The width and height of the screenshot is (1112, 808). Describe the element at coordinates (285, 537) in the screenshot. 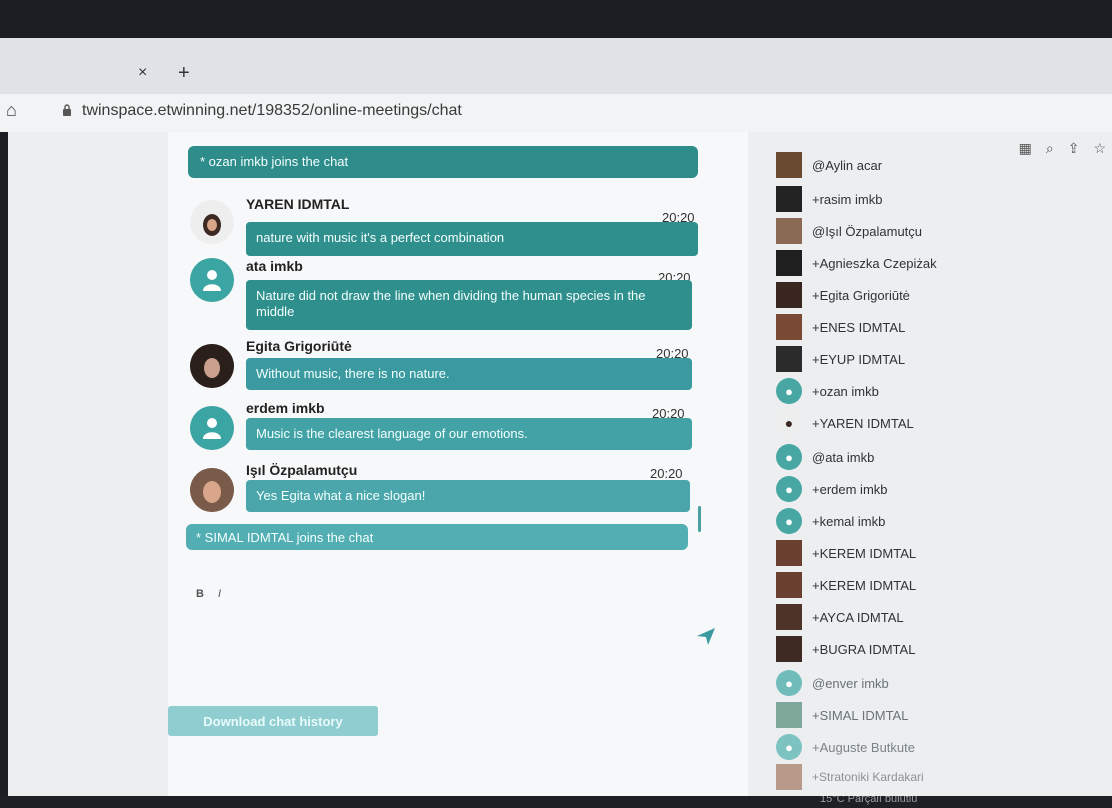

I see `system-message-text: * SIMAL IDMTAL joins the chat` at that location.